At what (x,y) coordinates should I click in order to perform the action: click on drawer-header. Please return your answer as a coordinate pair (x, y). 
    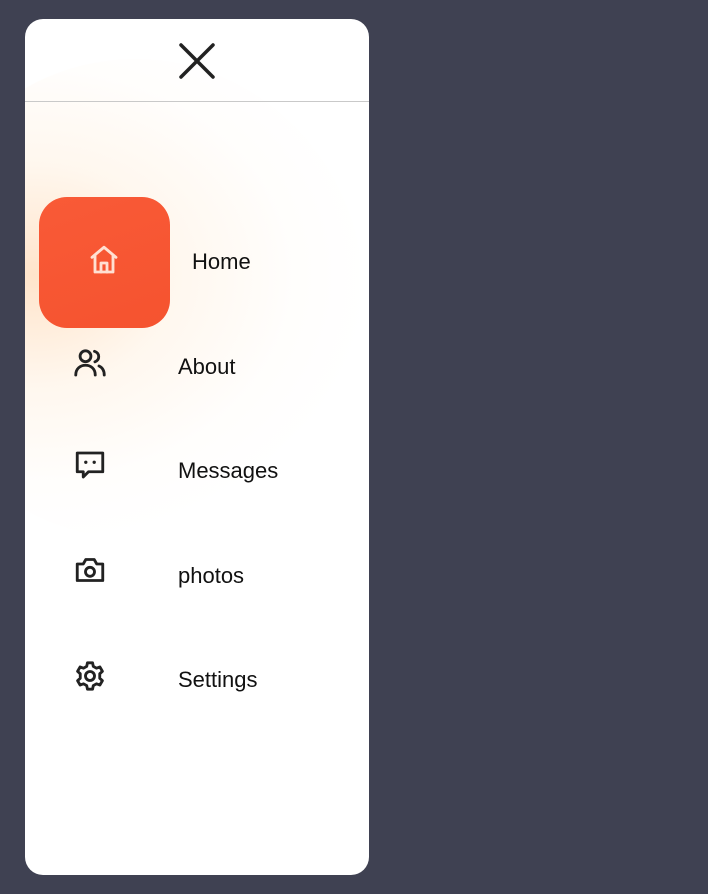
    Looking at the image, I should click on (197, 60).